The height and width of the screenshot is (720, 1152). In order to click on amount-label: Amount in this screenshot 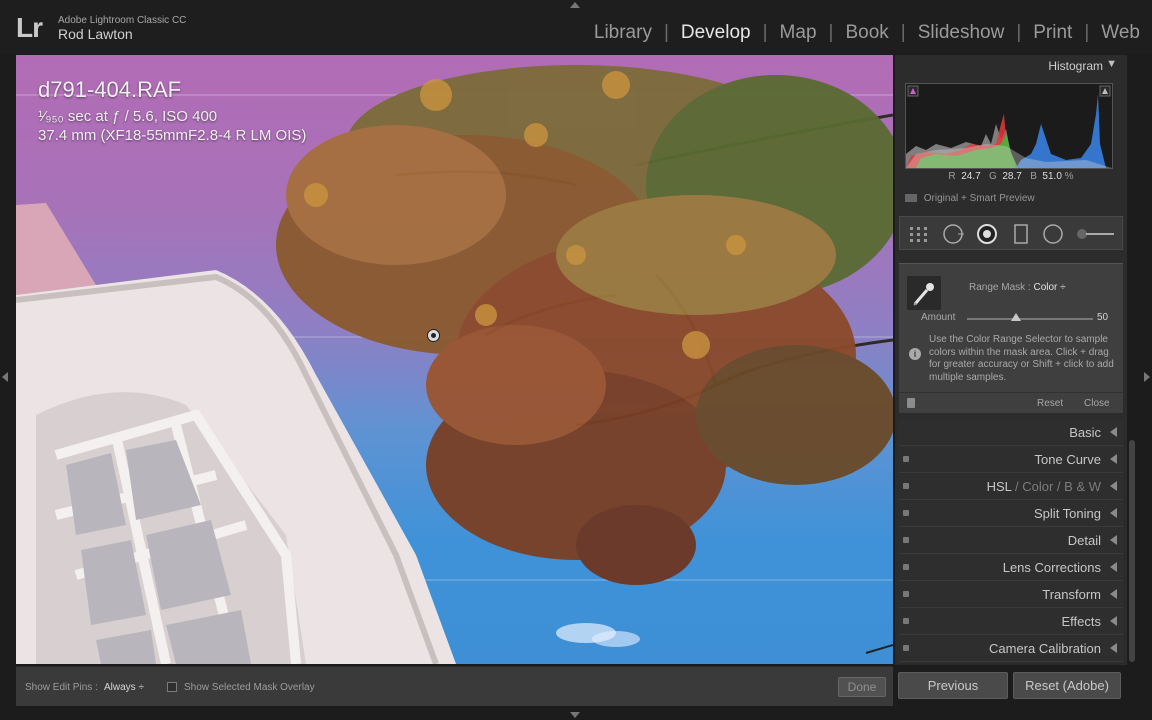, I will do `click(938, 317)`.